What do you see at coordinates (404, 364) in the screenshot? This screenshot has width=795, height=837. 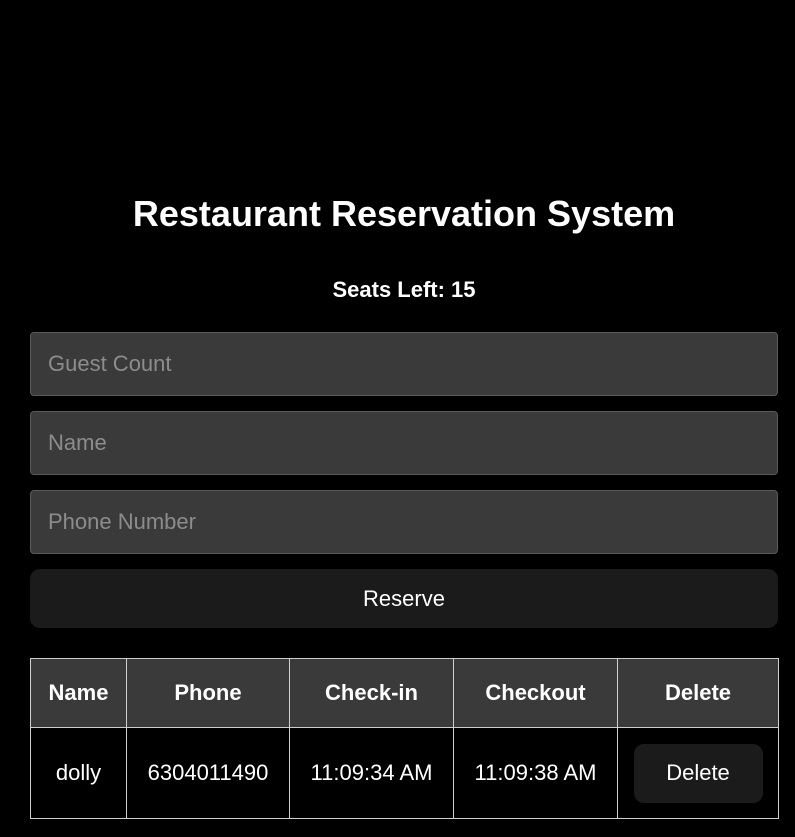 I see `guest-count-input` at bounding box center [404, 364].